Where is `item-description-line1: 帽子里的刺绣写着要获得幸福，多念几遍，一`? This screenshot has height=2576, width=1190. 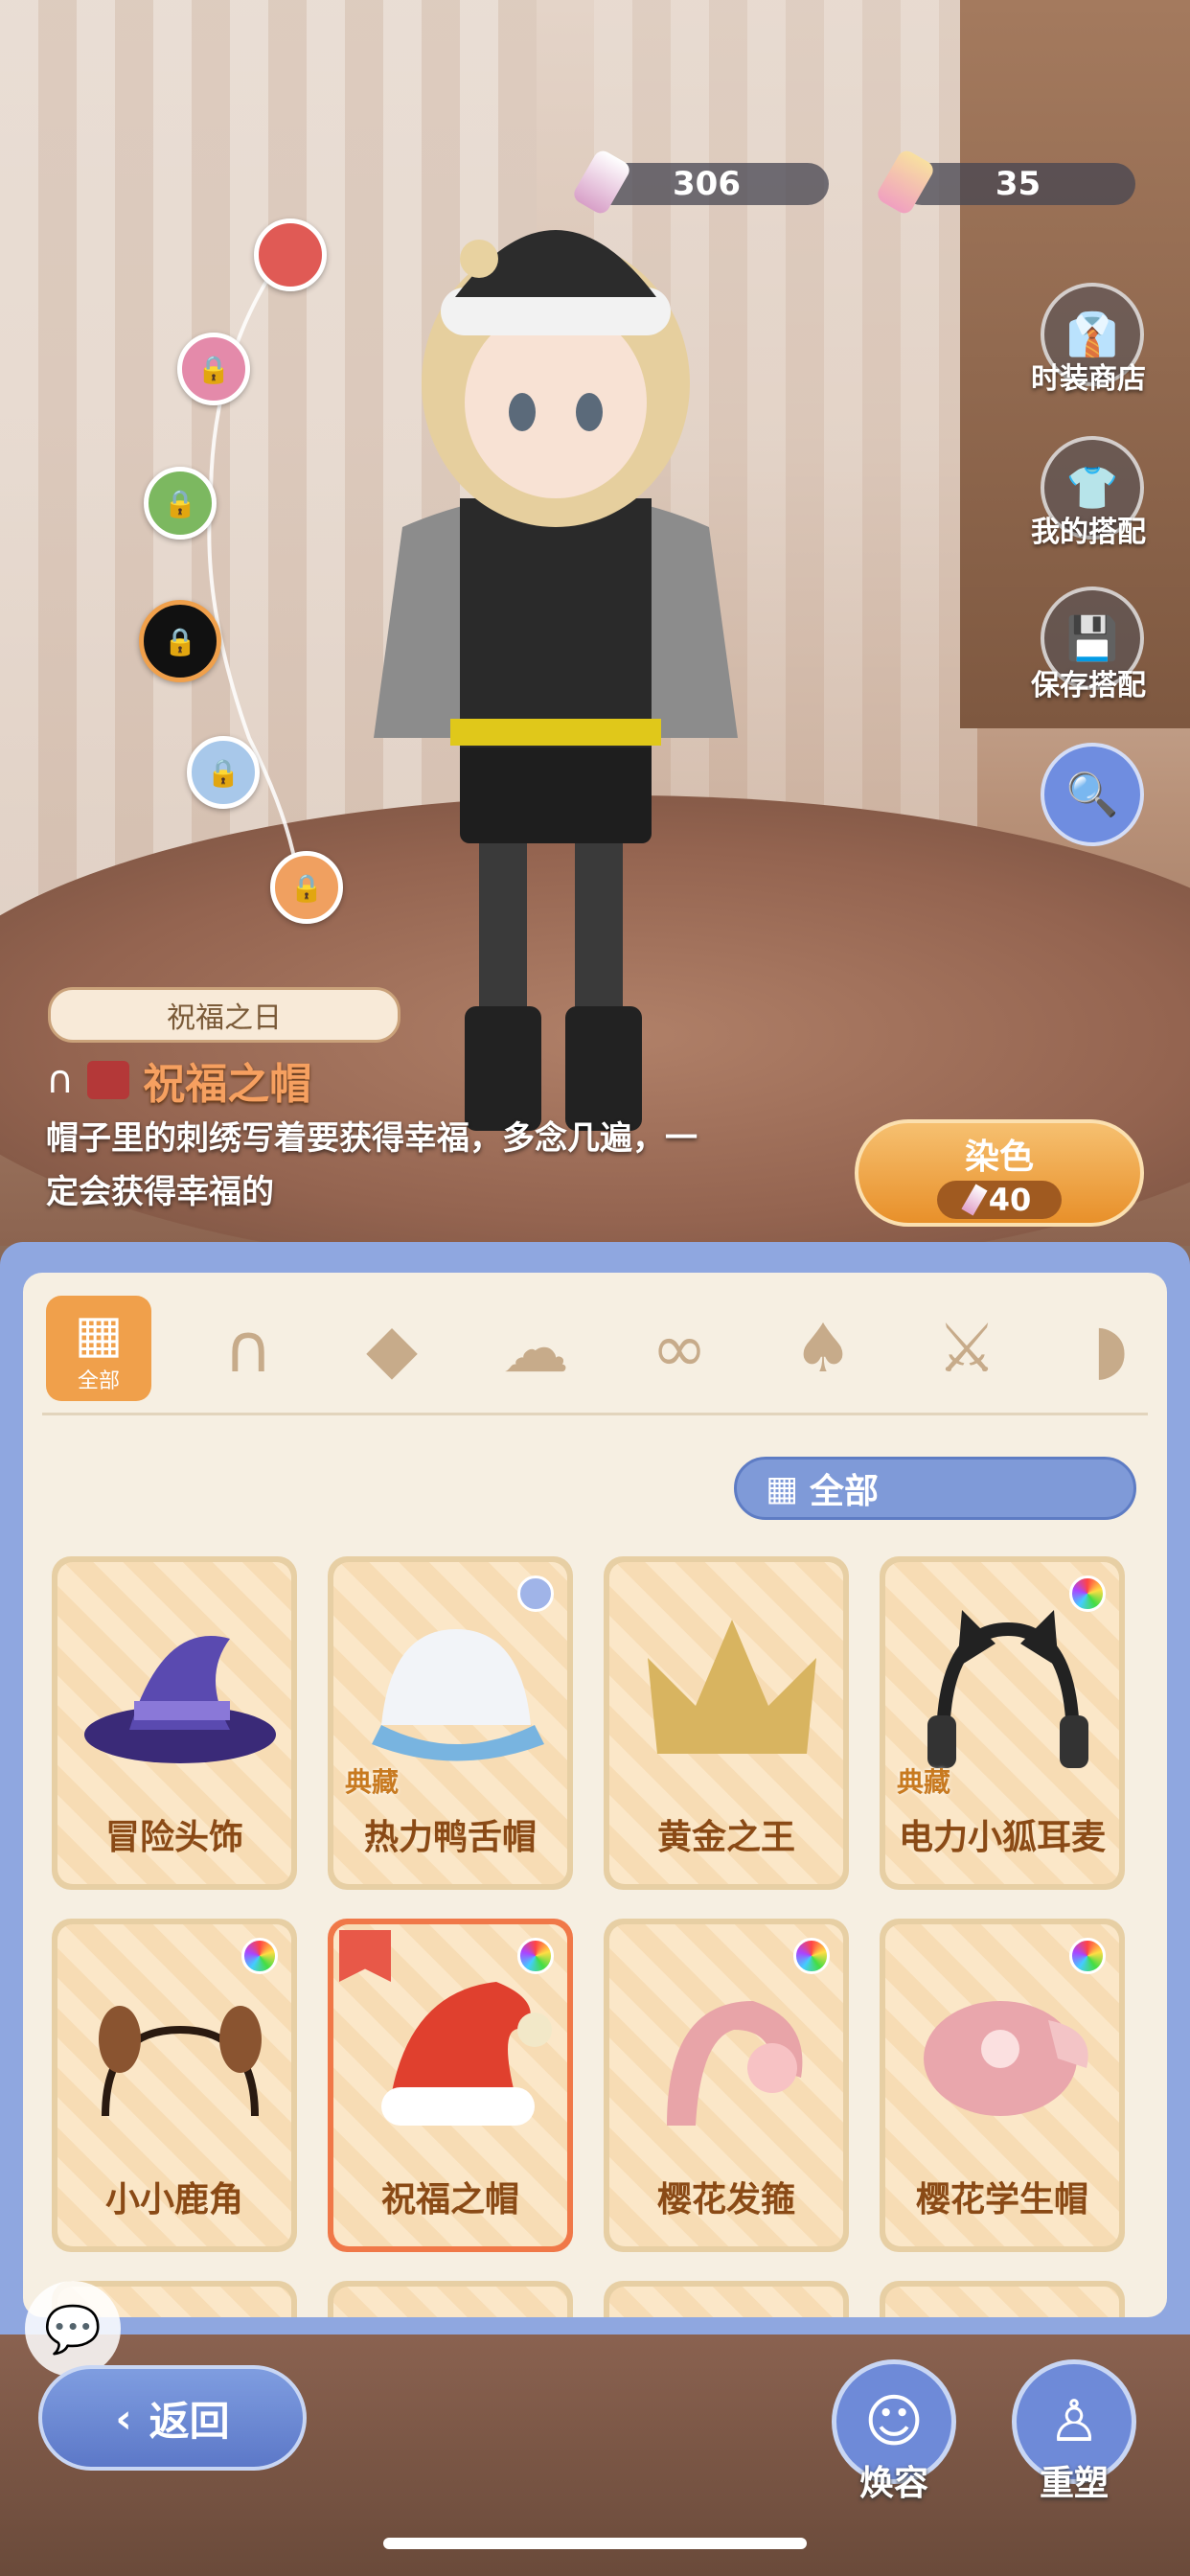 item-description-line1: 帽子里的刺绣写着要获得幸福，多念几遍，一 is located at coordinates (372, 1138).